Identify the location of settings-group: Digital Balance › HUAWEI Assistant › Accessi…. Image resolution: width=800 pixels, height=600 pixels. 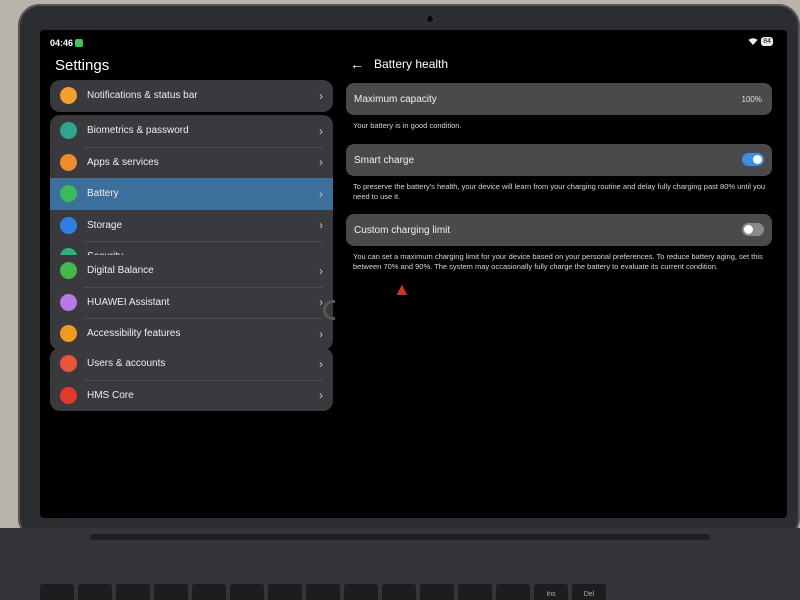
(191, 302).